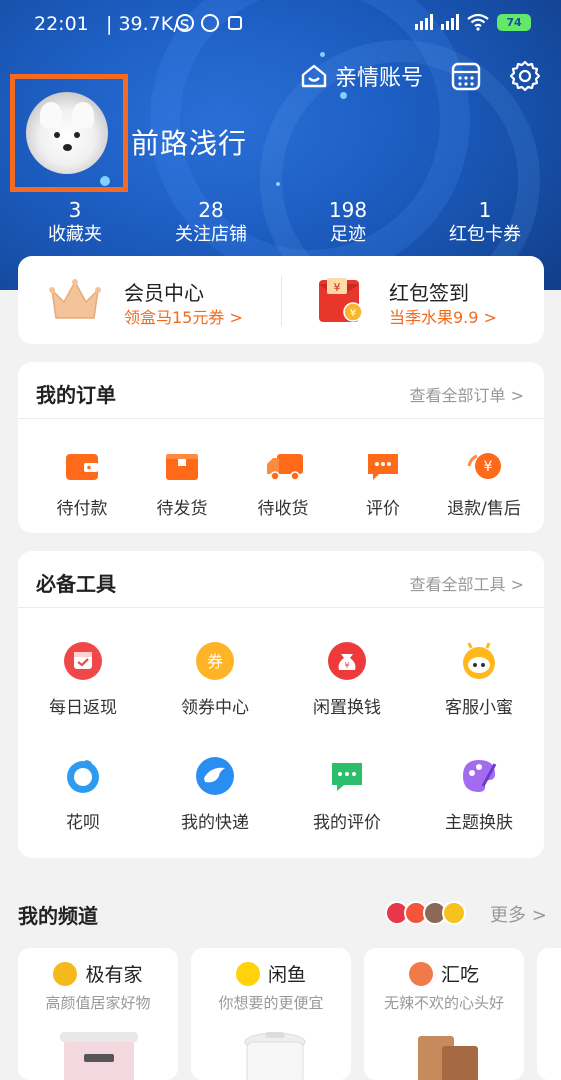 This screenshot has height=1080, width=561. I want to click on channel-card-xianyu: 闲鱼 你想要的更便宜, so click(271, 1014).